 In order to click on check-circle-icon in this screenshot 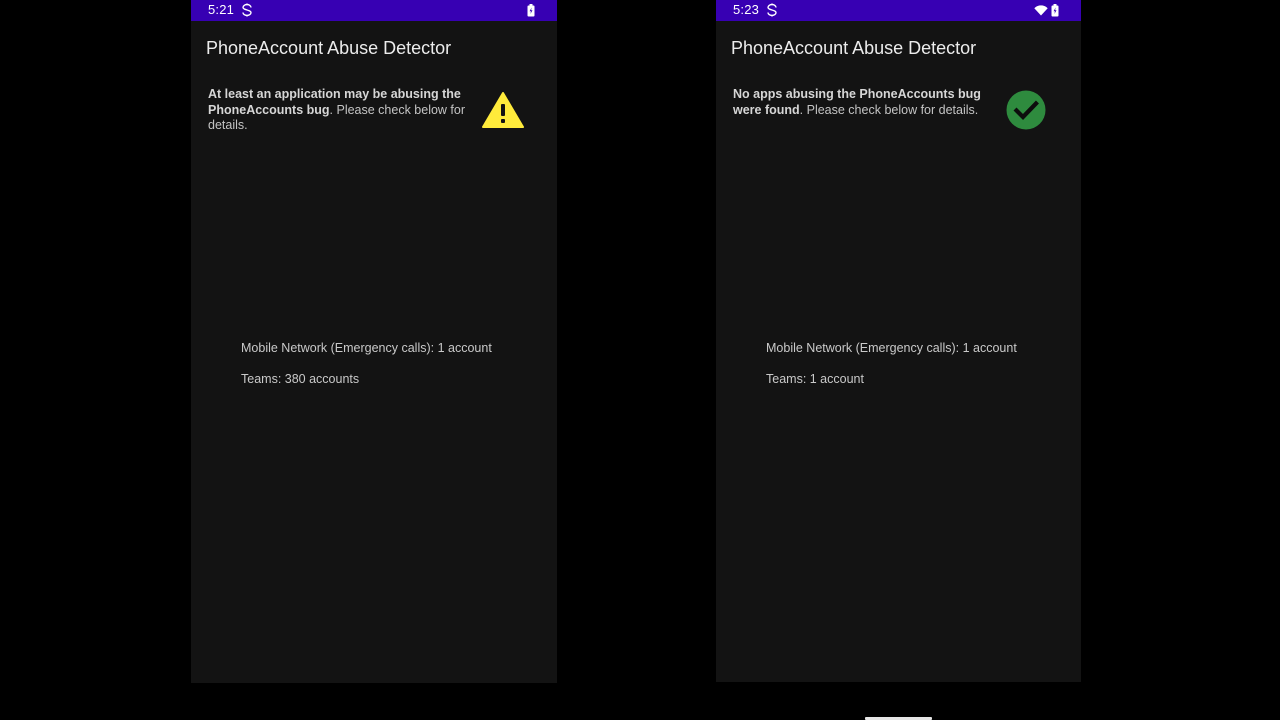, I will do `click(1026, 110)`.